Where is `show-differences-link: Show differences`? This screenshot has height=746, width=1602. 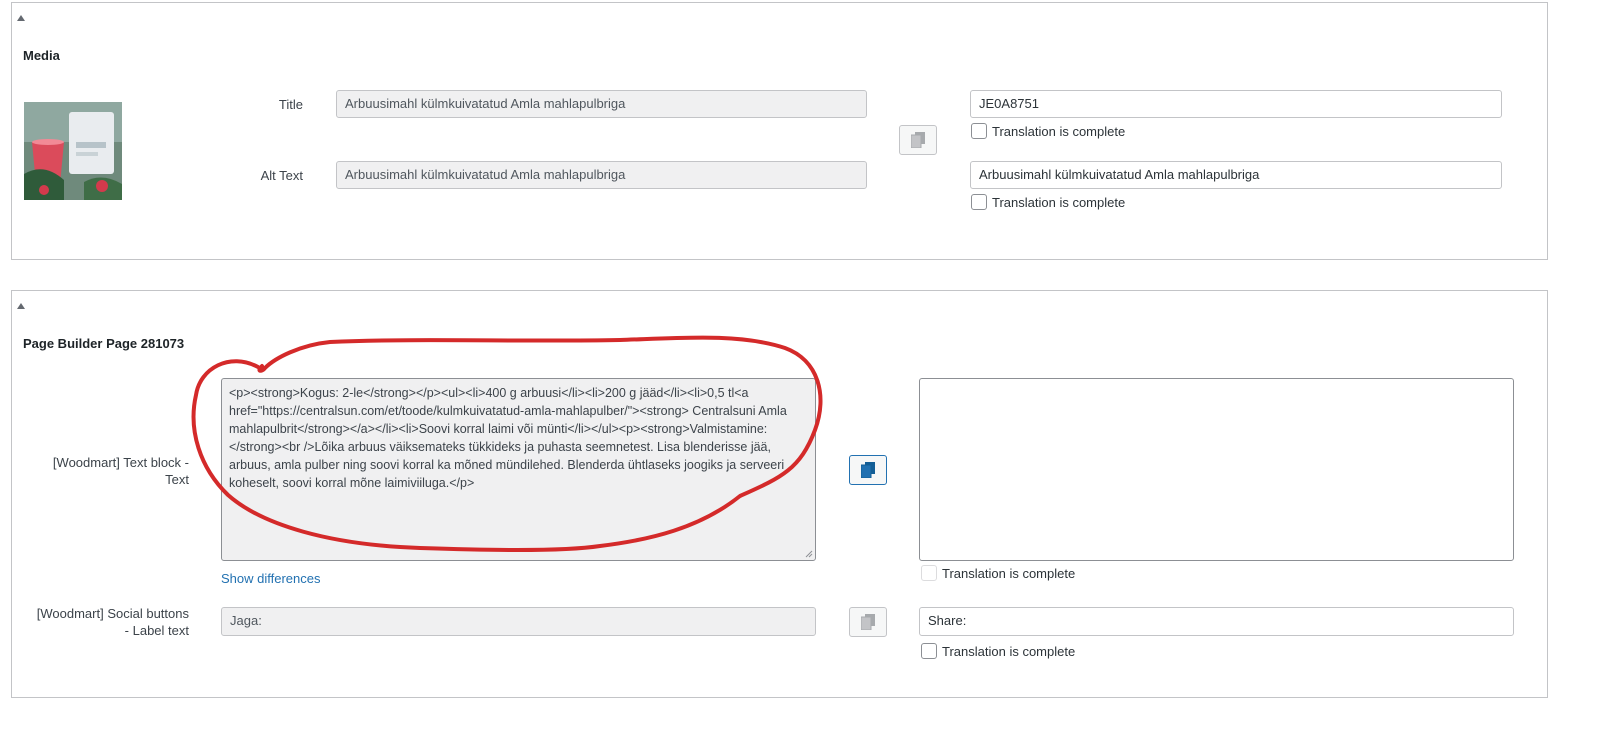
show-differences-link: Show differences is located at coordinates (271, 578).